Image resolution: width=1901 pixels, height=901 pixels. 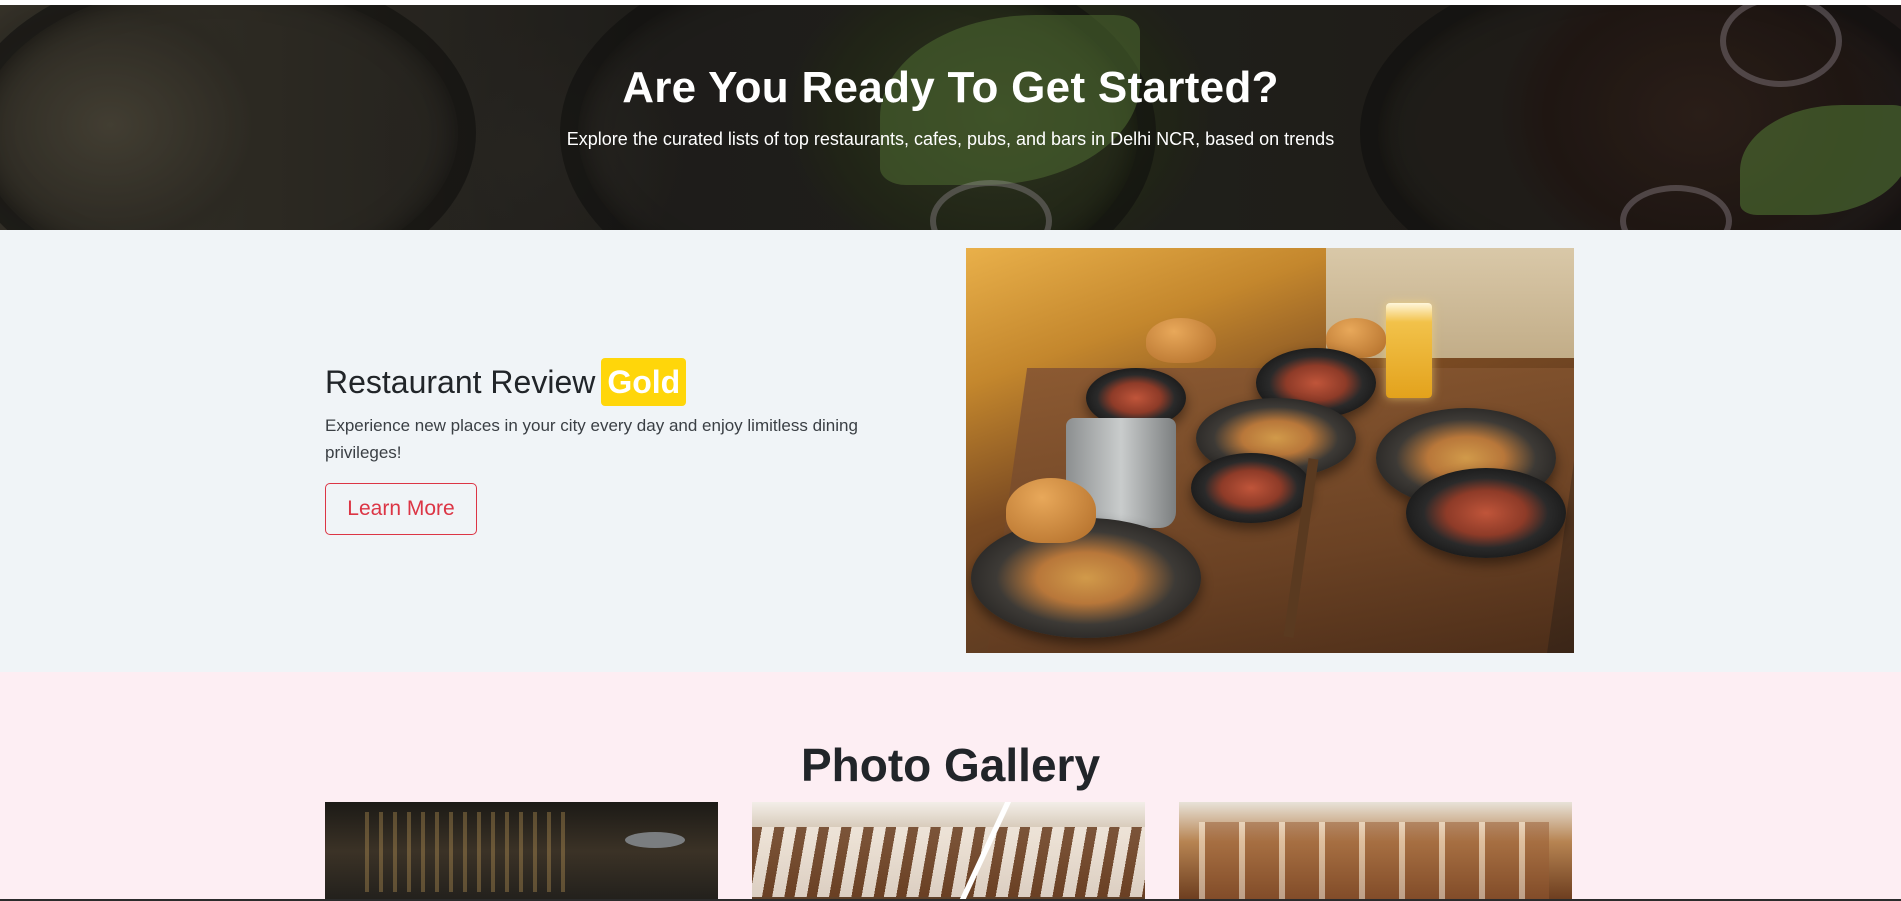 I want to click on gold-badge: Gold, so click(x=644, y=382).